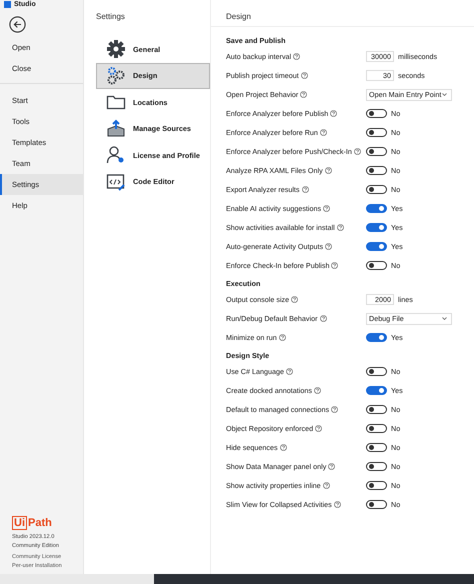  What do you see at coordinates (17, 24) in the screenshot?
I see `back-icon` at bounding box center [17, 24].